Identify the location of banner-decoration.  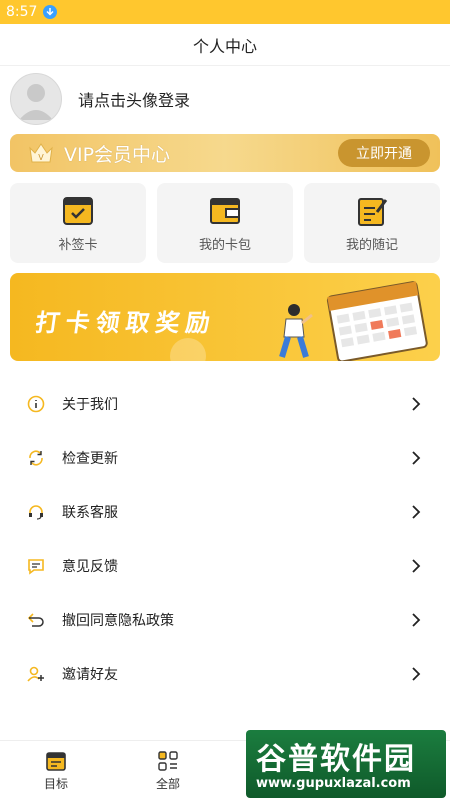
(188, 349).